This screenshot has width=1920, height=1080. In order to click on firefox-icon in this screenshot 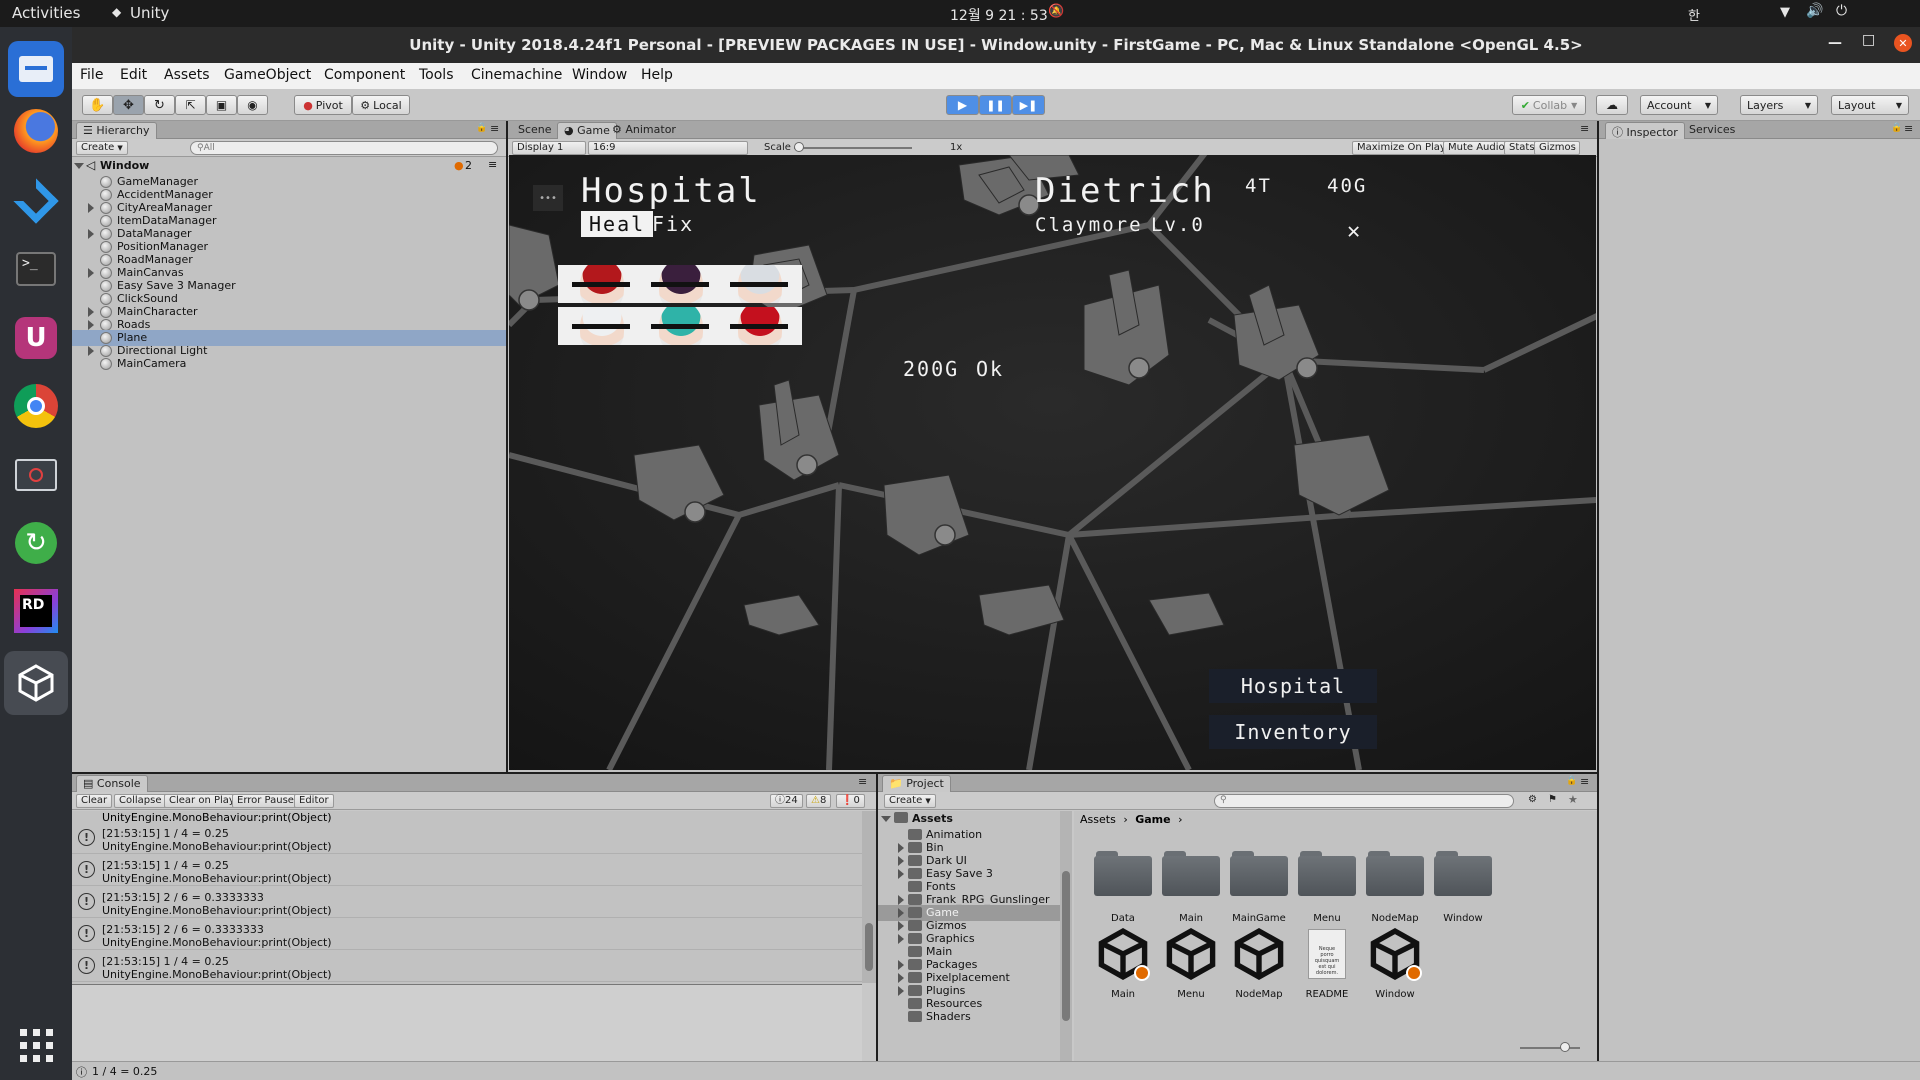, I will do `click(36, 131)`.